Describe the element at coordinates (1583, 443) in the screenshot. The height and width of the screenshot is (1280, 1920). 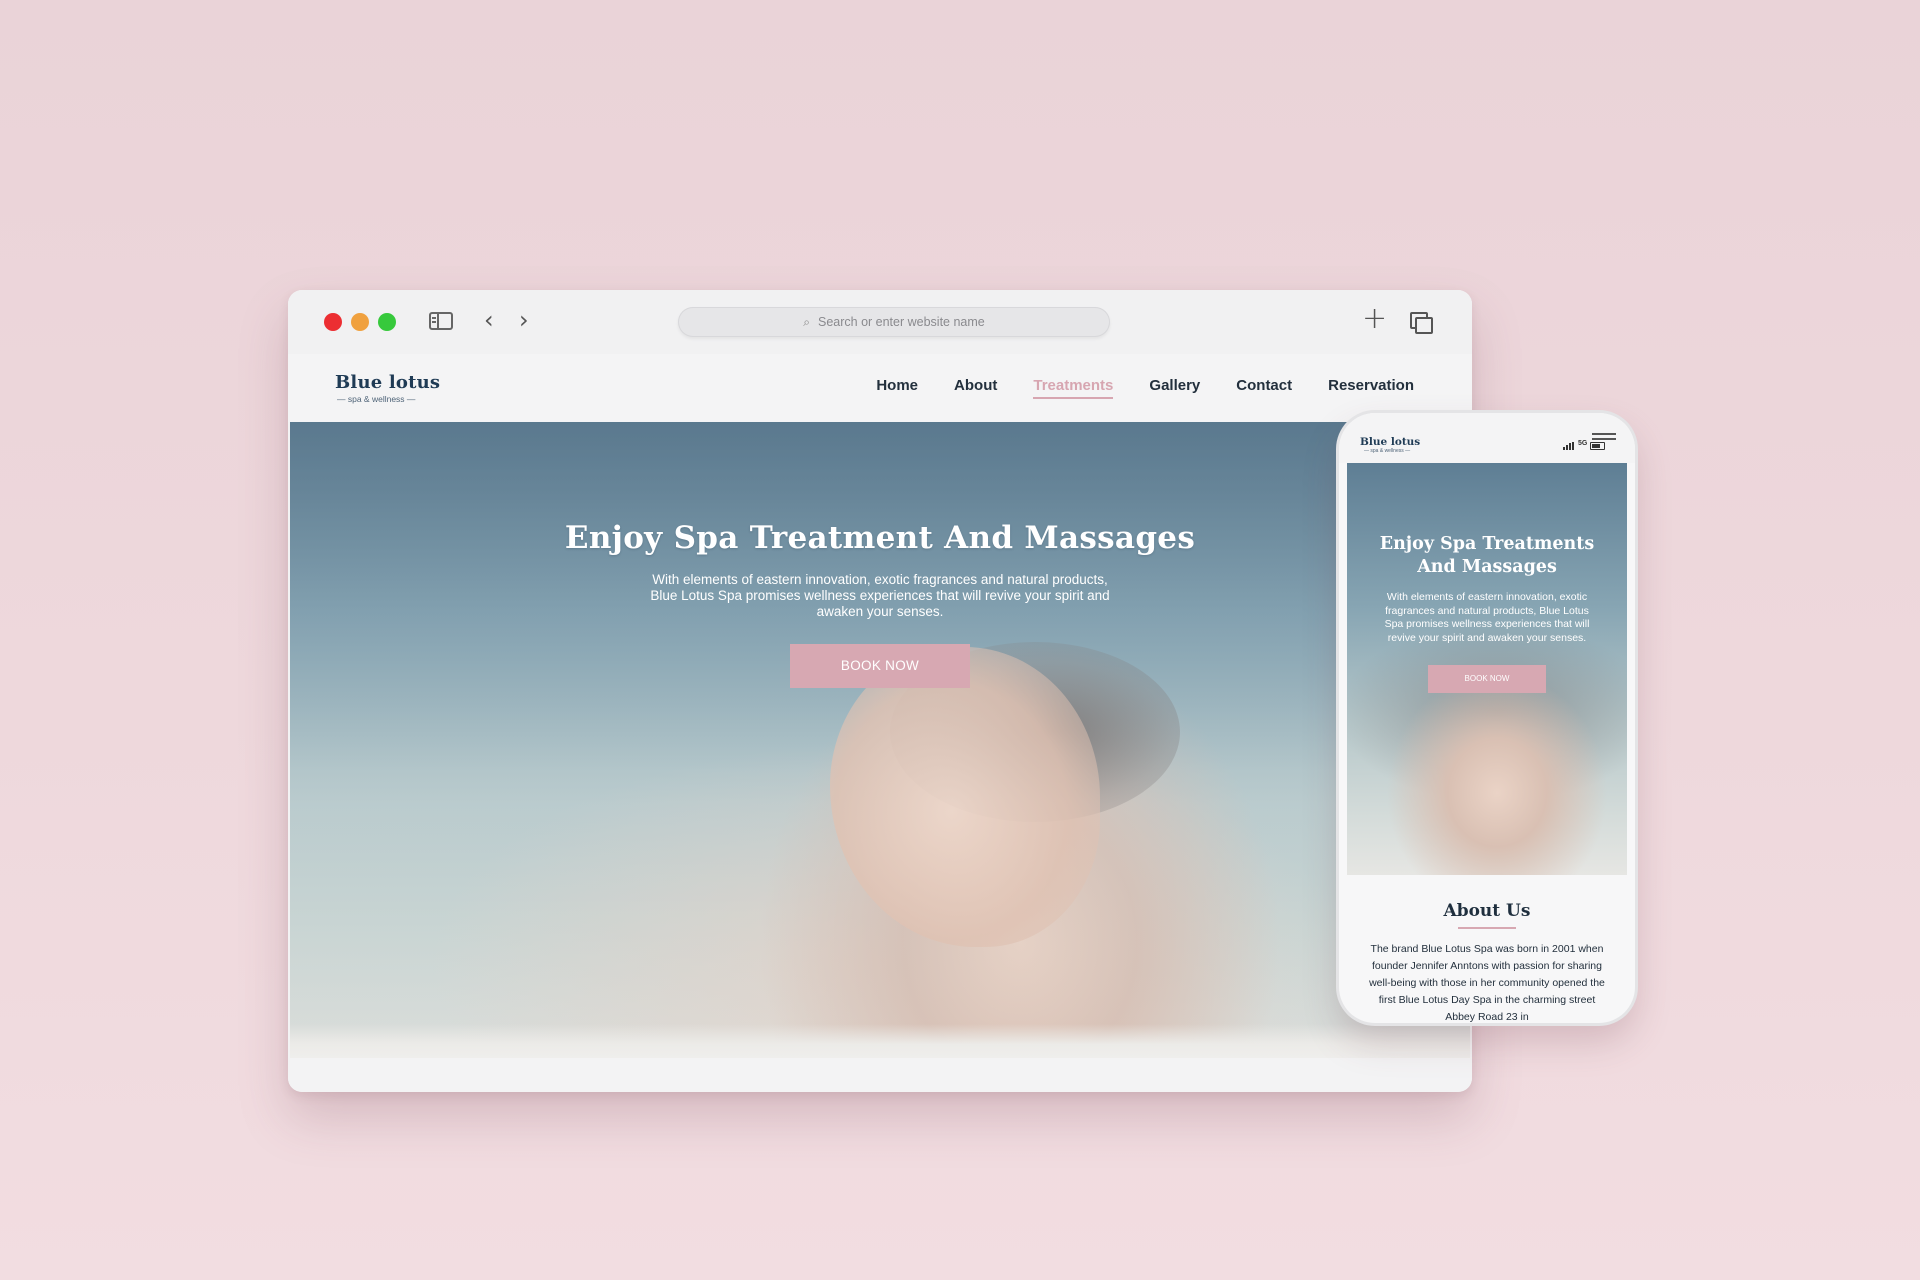
I see `network-label: 5G` at that location.